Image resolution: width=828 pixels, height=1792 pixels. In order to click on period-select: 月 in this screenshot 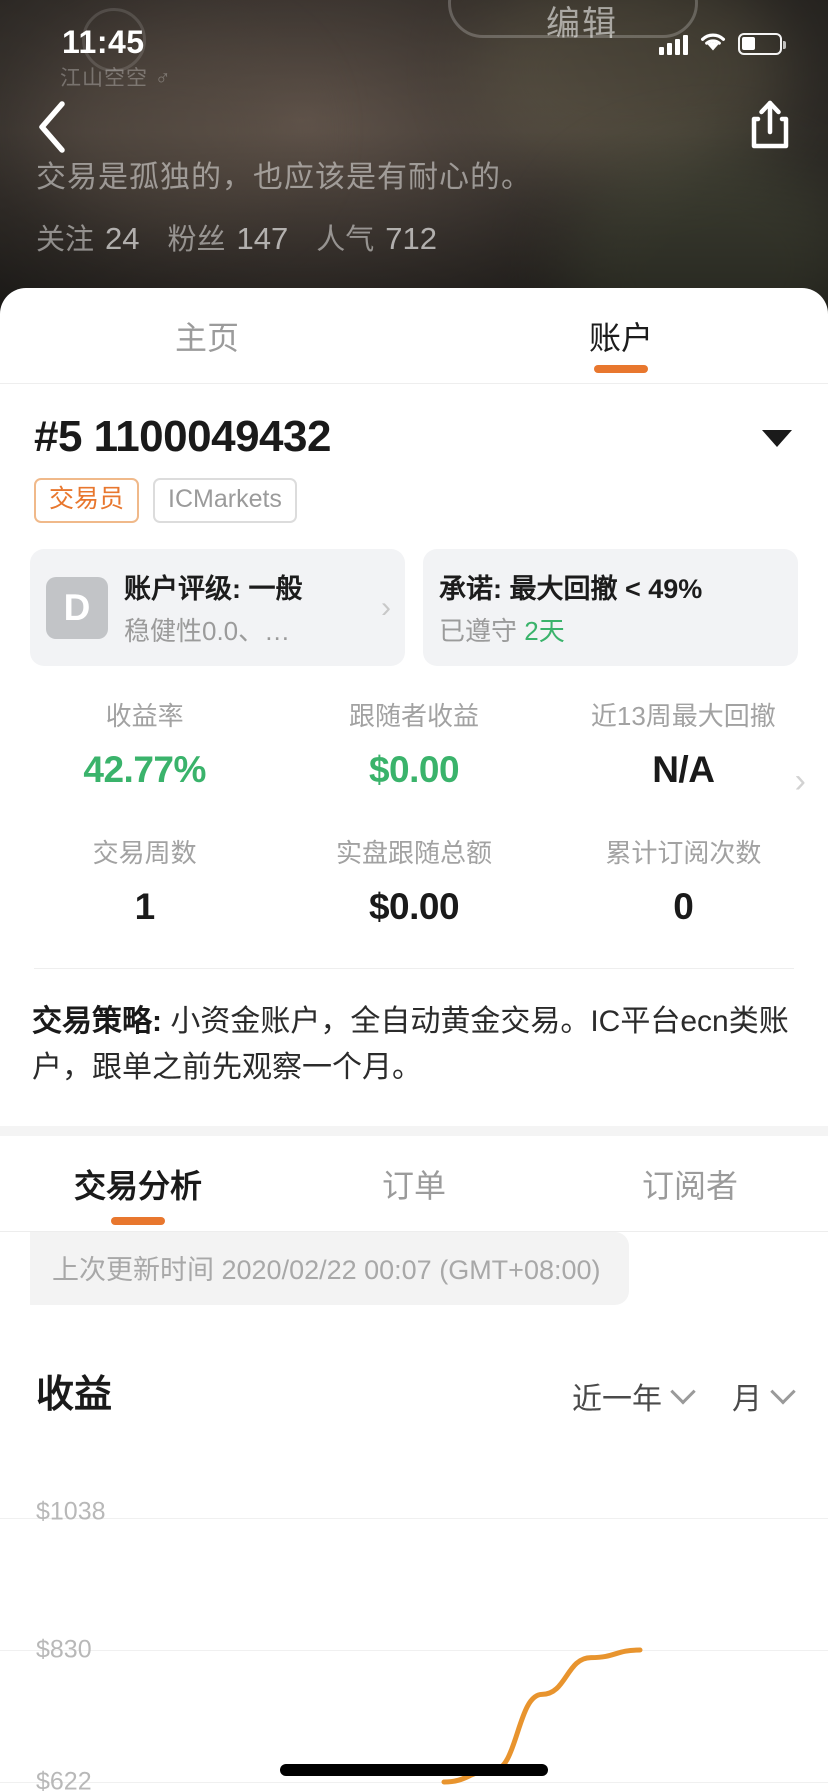, I will do `click(764, 1396)`.